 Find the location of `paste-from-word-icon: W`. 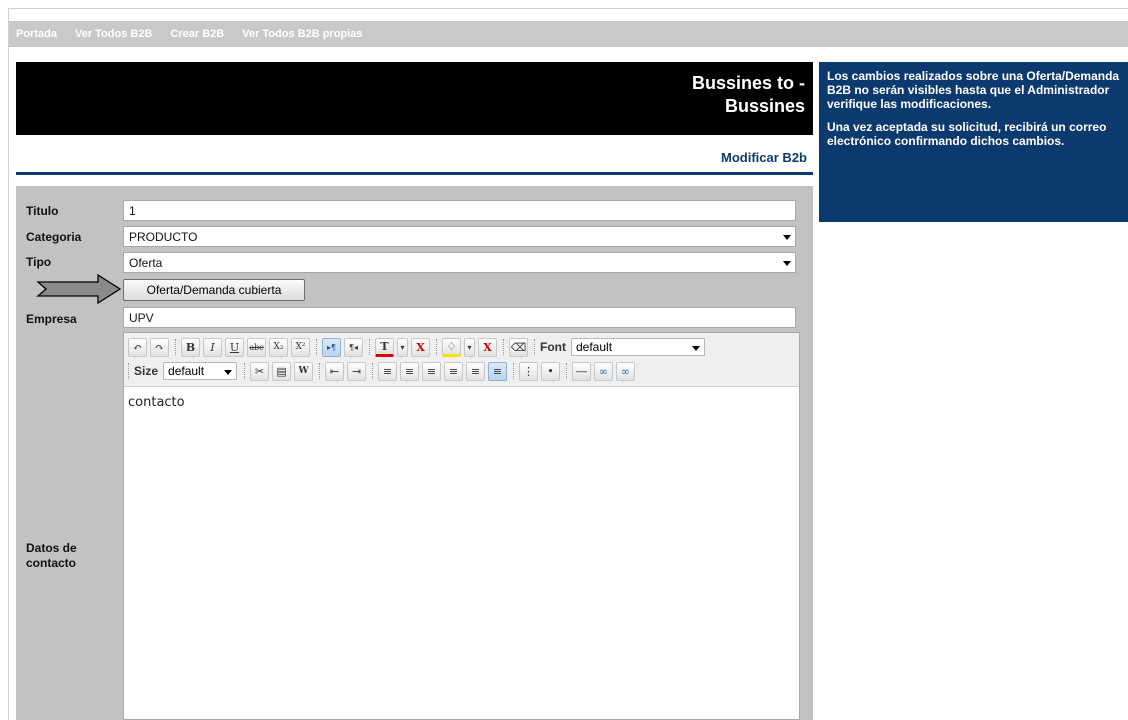

paste-from-word-icon: W is located at coordinates (304, 371).